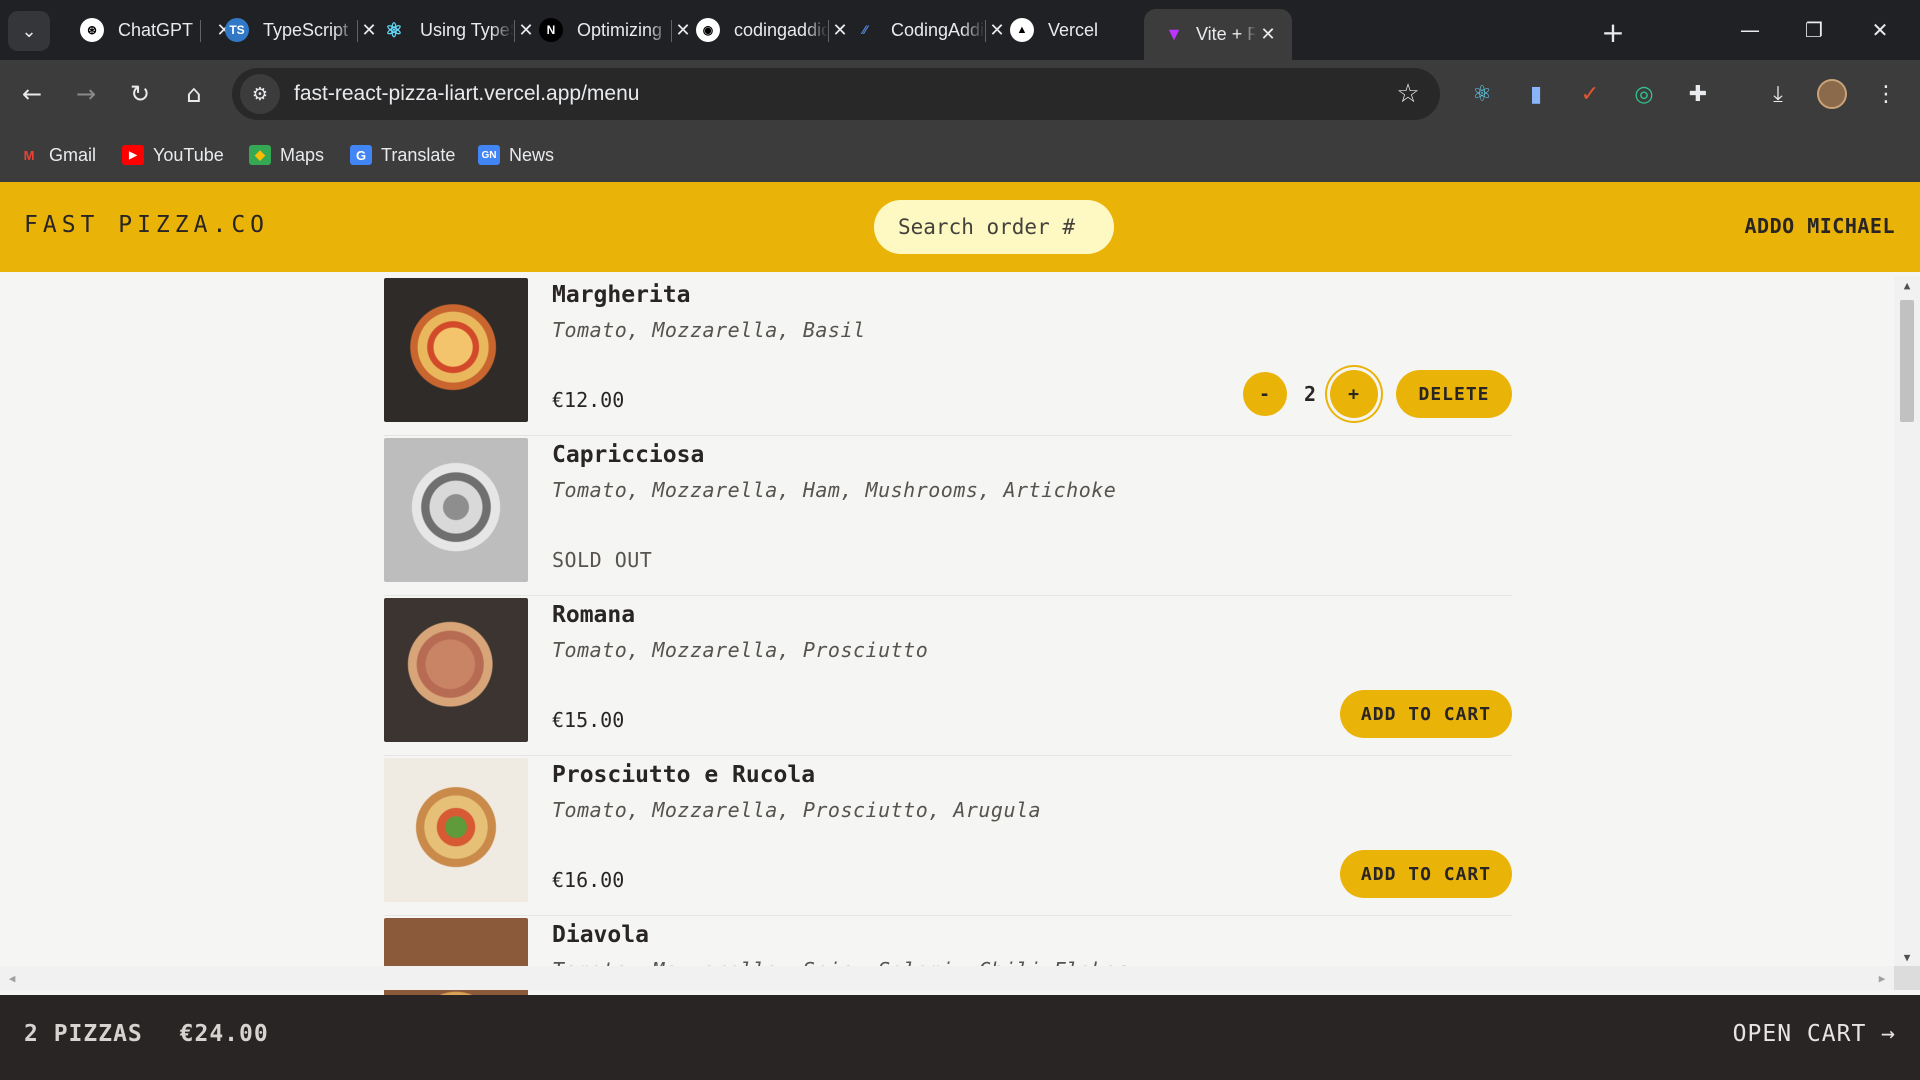 This screenshot has height=1080, width=1920. What do you see at coordinates (740, 650) in the screenshot?
I see `pizza-ingredients: Tomato, Mozzarella, Prosciutto` at bounding box center [740, 650].